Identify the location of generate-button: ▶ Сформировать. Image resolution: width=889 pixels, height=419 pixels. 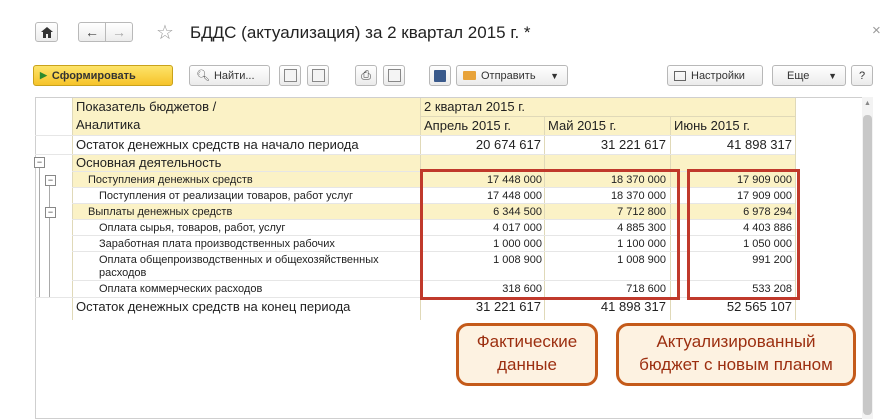
(103, 75).